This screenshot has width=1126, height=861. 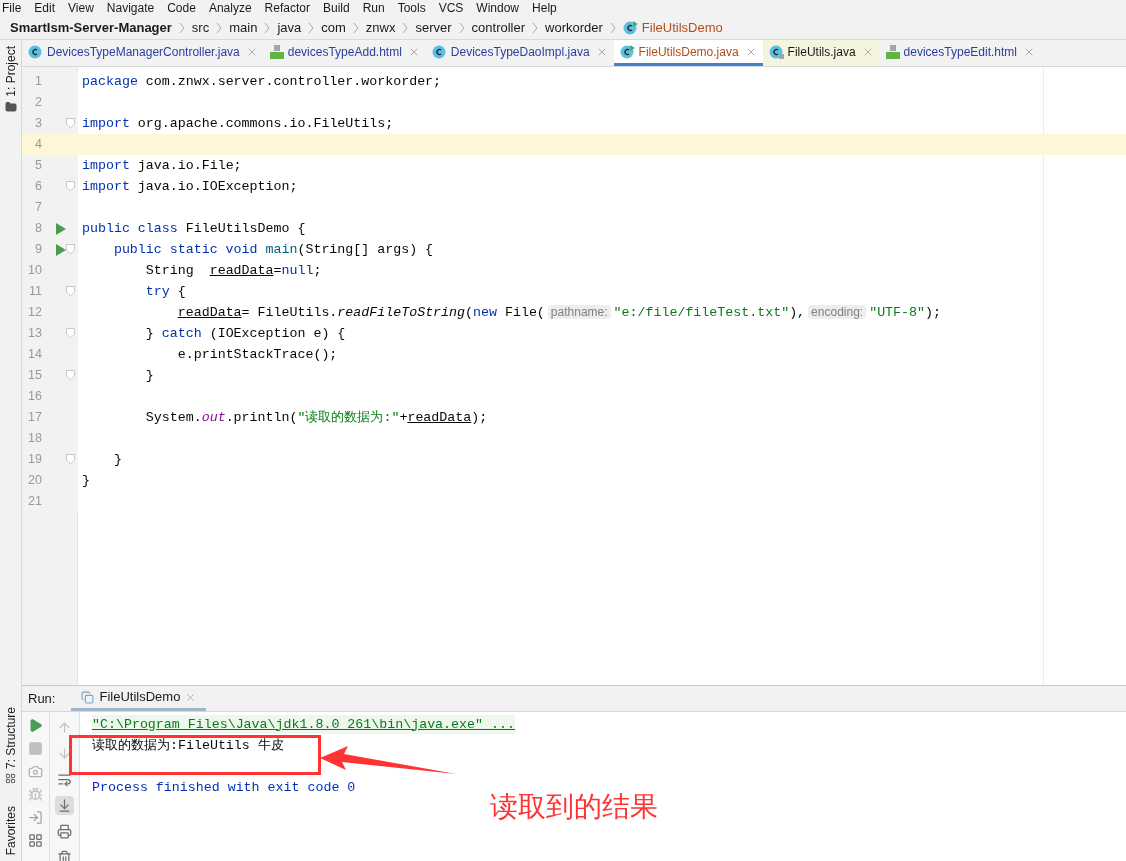 What do you see at coordinates (165, 291) in the screenshot?
I see `code-text: try {` at bounding box center [165, 291].